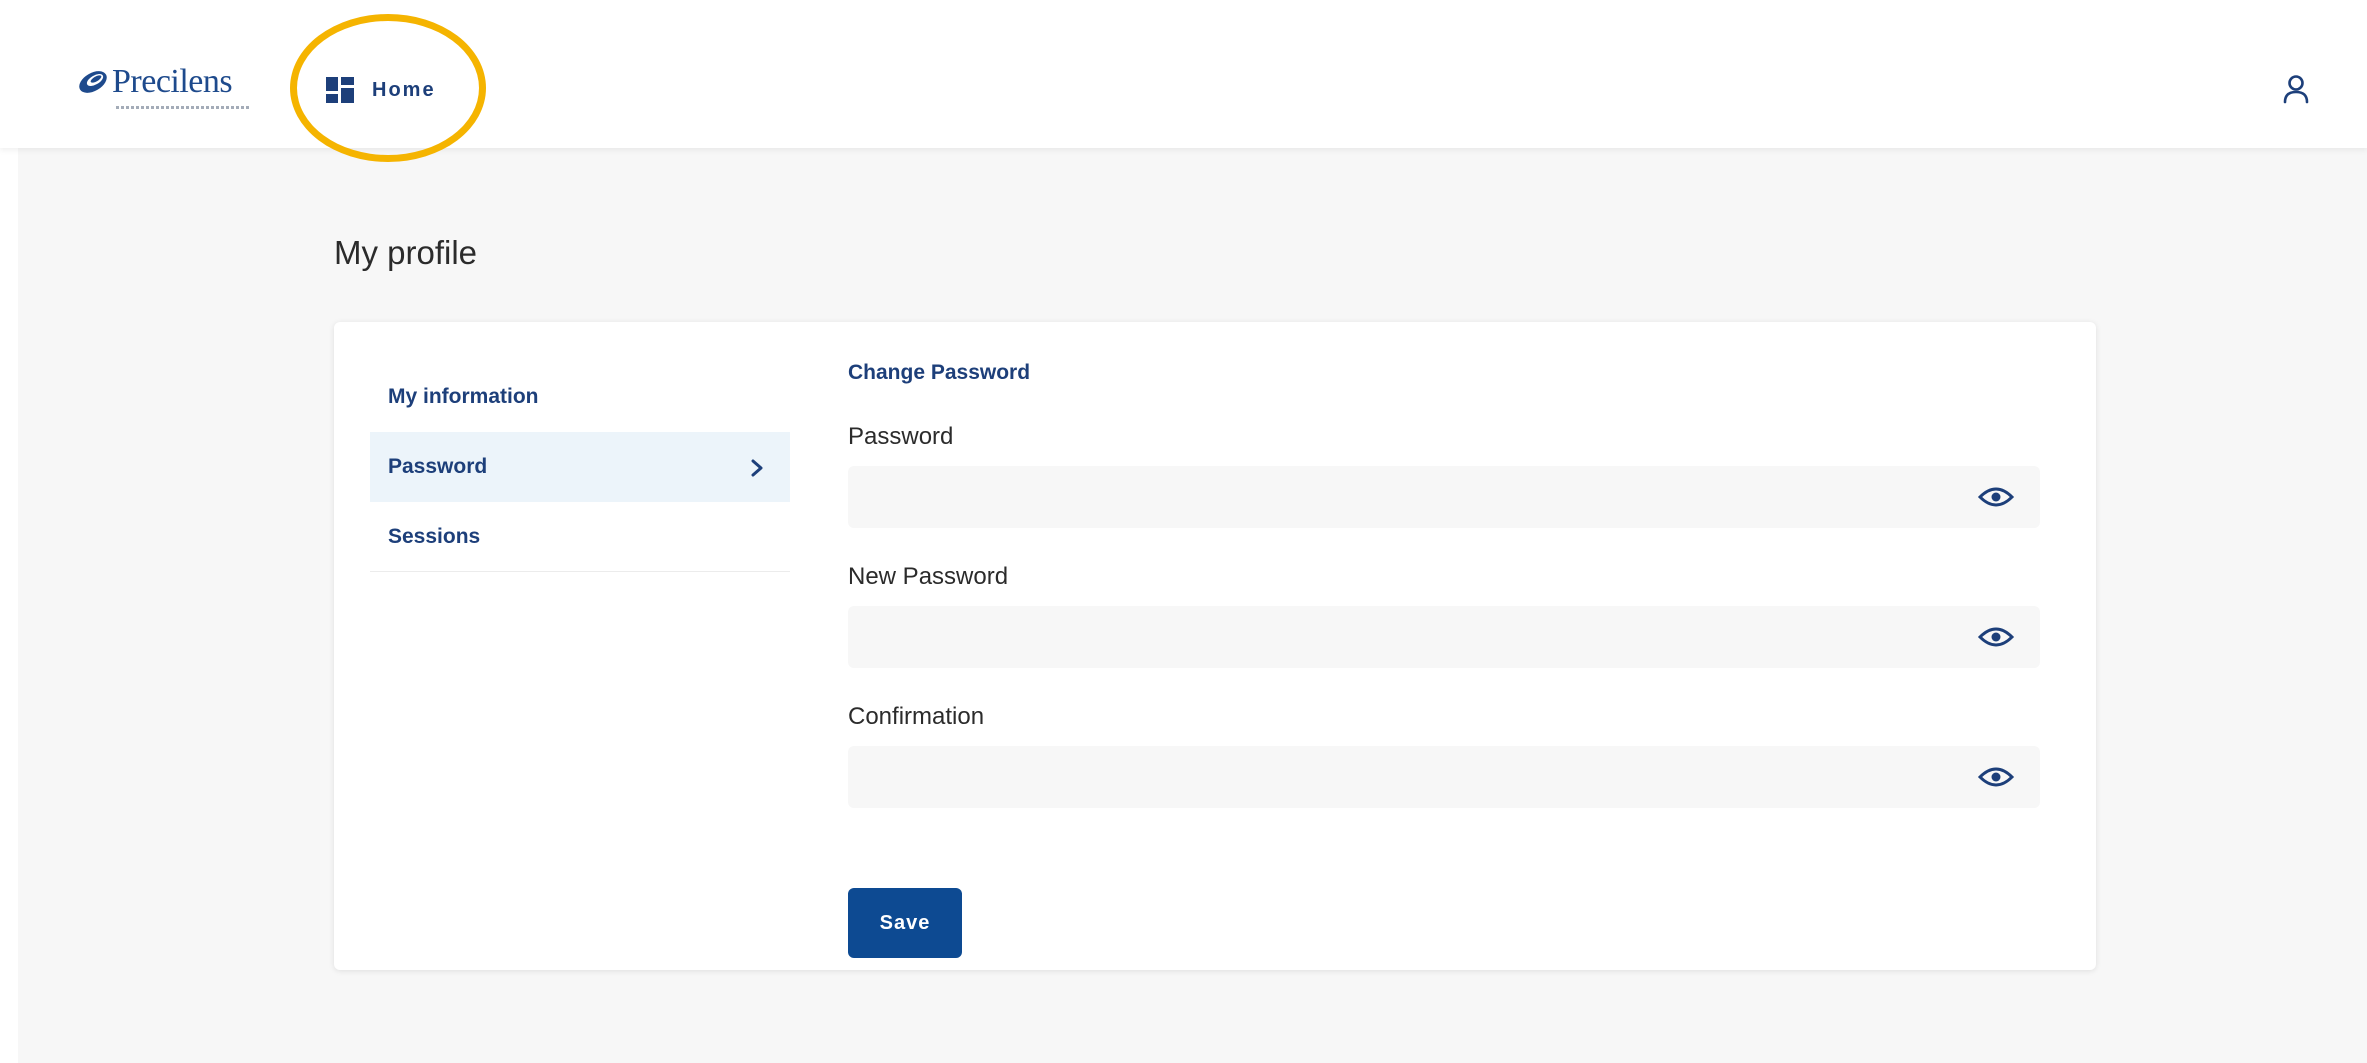 The height and width of the screenshot is (1063, 2367). I want to click on menu-item-my-information: My information, so click(580, 397).